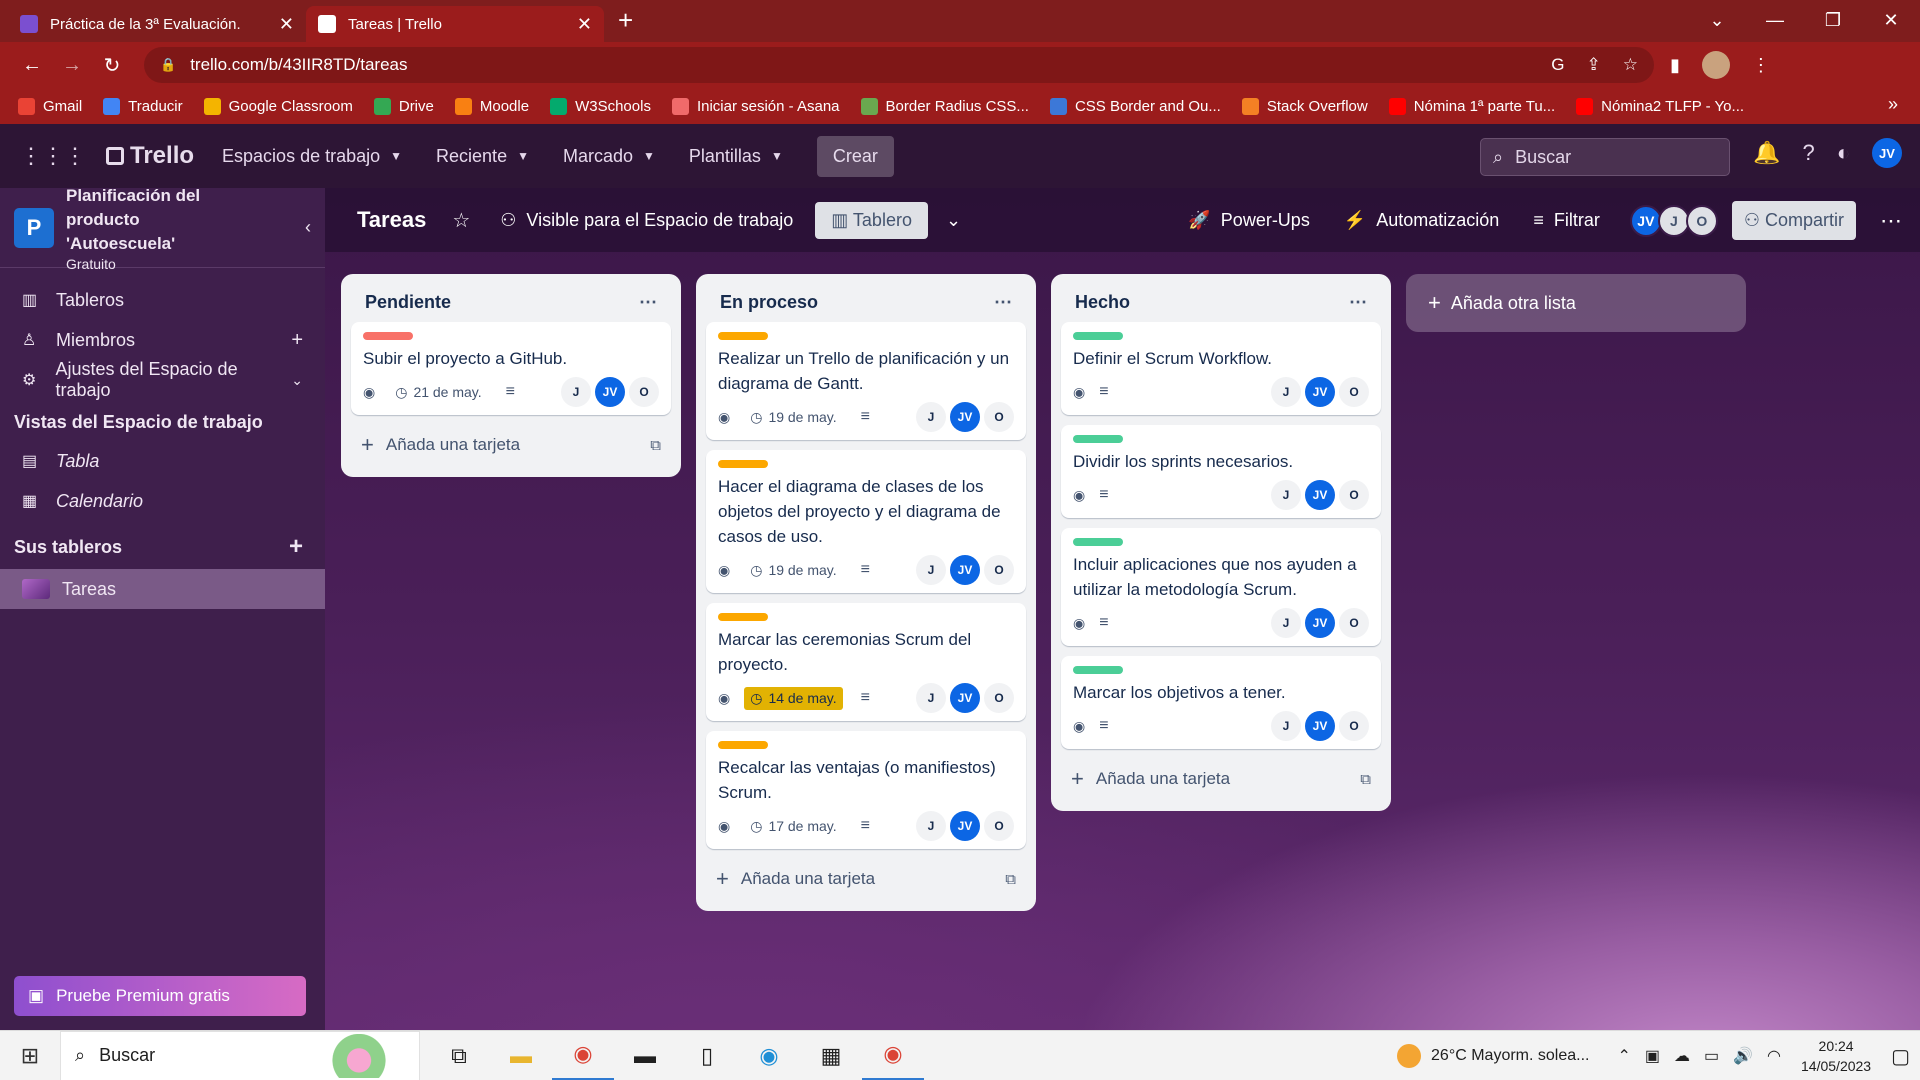 The image size is (1920, 1080). Describe the element at coordinates (1887, 153) in the screenshot. I see `user-avatar: JV` at that location.